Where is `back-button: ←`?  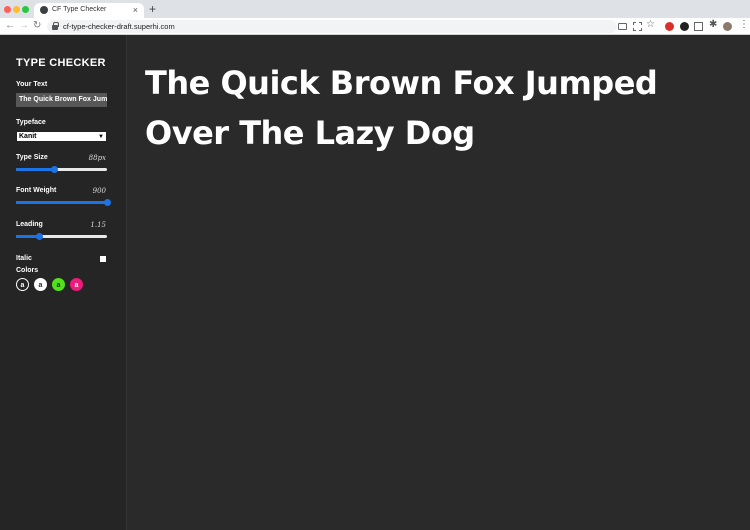
back-button: ← is located at coordinates (10, 26).